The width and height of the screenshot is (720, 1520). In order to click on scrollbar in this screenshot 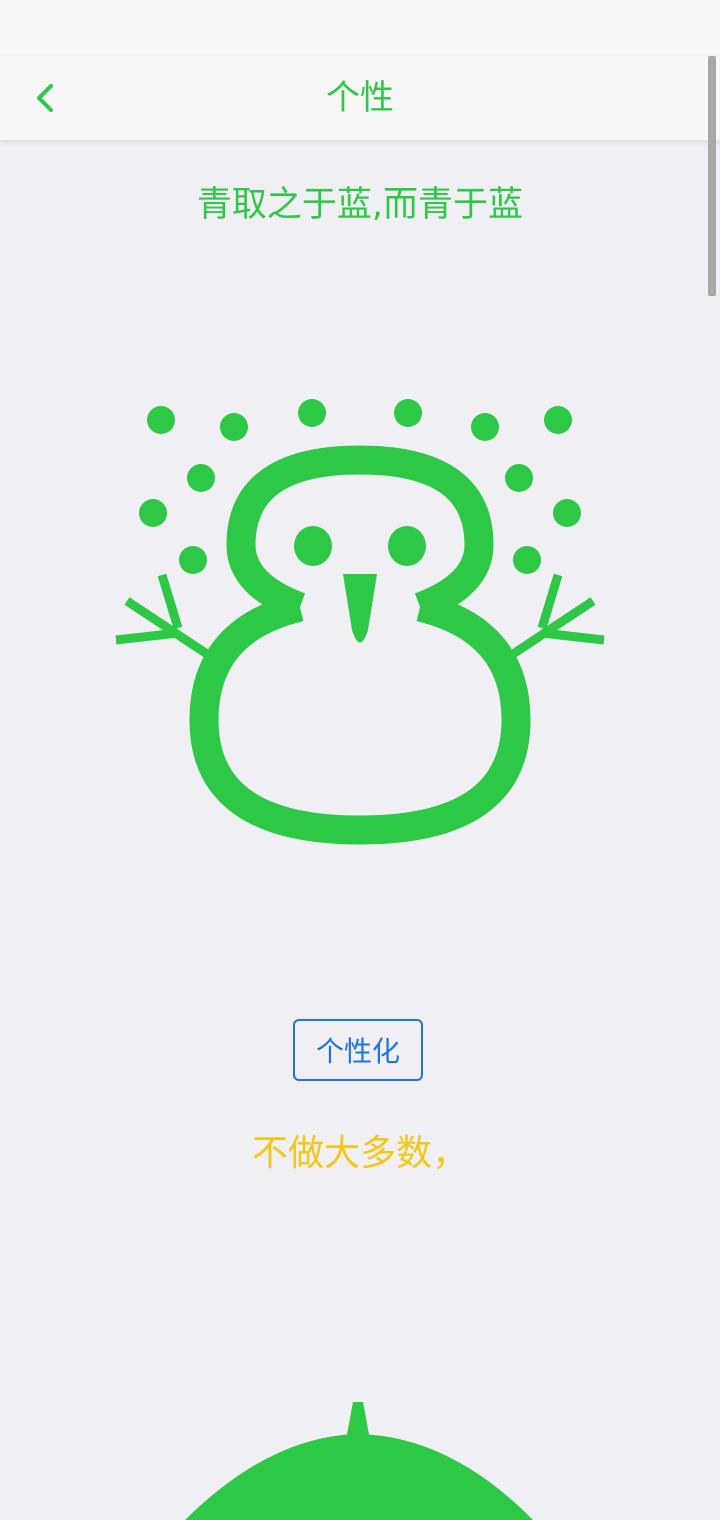, I will do `click(712, 176)`.